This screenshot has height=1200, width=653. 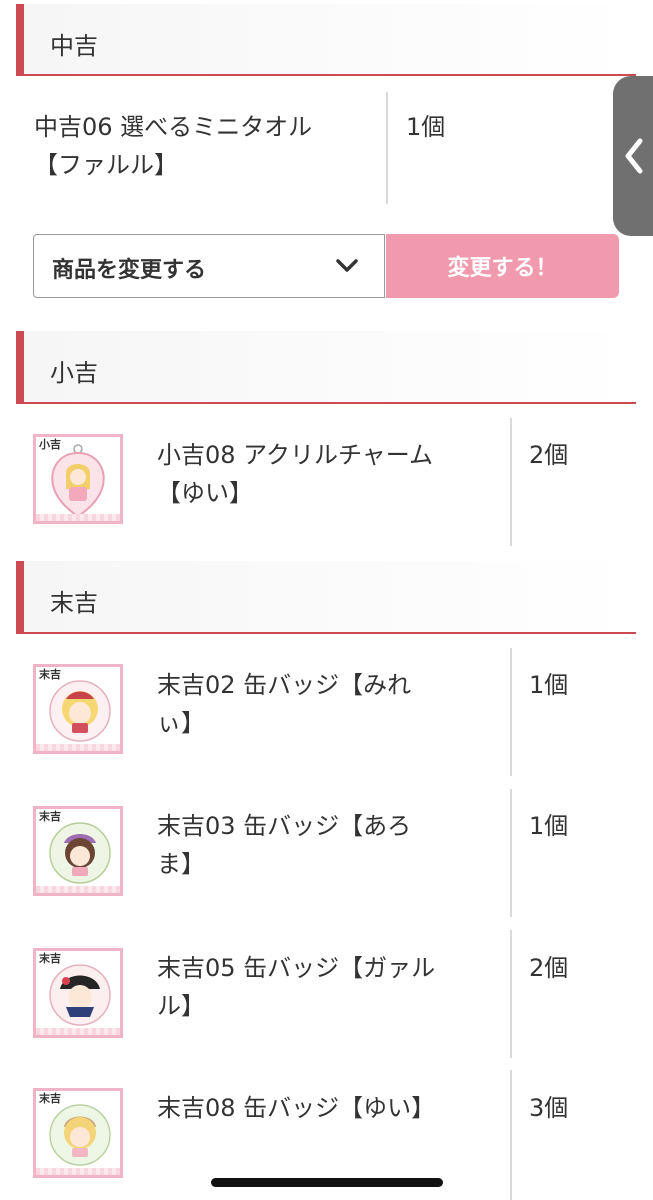 What do you see at coordinates (78, 481) in the screenshot?
I see `acrylic-charm-image` at bounding box center [78, 481].